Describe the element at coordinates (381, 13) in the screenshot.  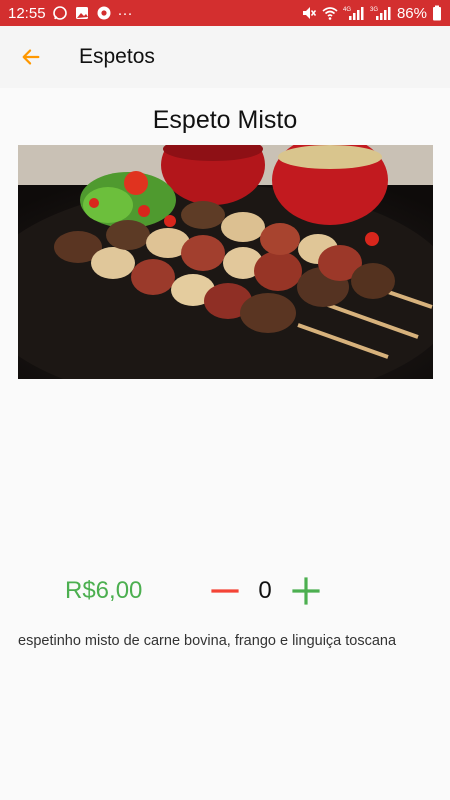
I see `signal-3g-icon: 3G` at that location.